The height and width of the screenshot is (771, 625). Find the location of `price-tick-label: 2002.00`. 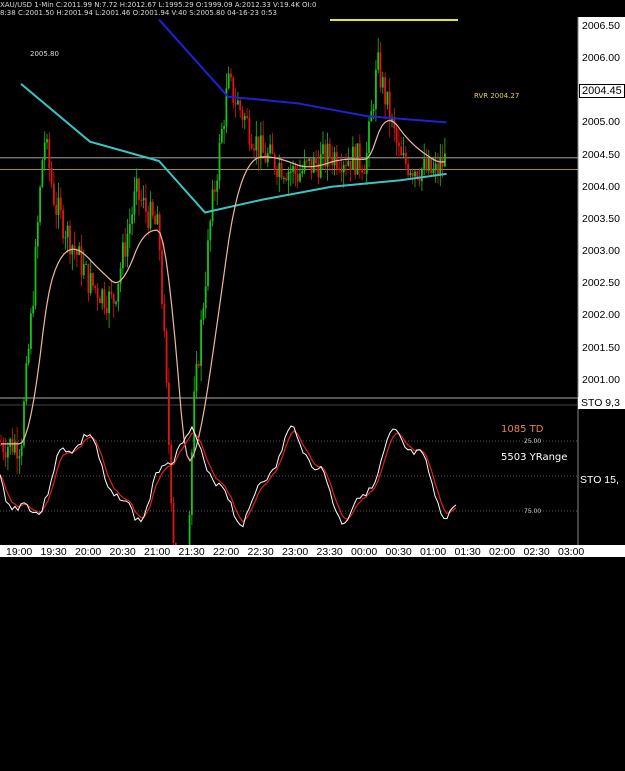

price-tick-label: 2002.00 is located at coordinates (601, 315).